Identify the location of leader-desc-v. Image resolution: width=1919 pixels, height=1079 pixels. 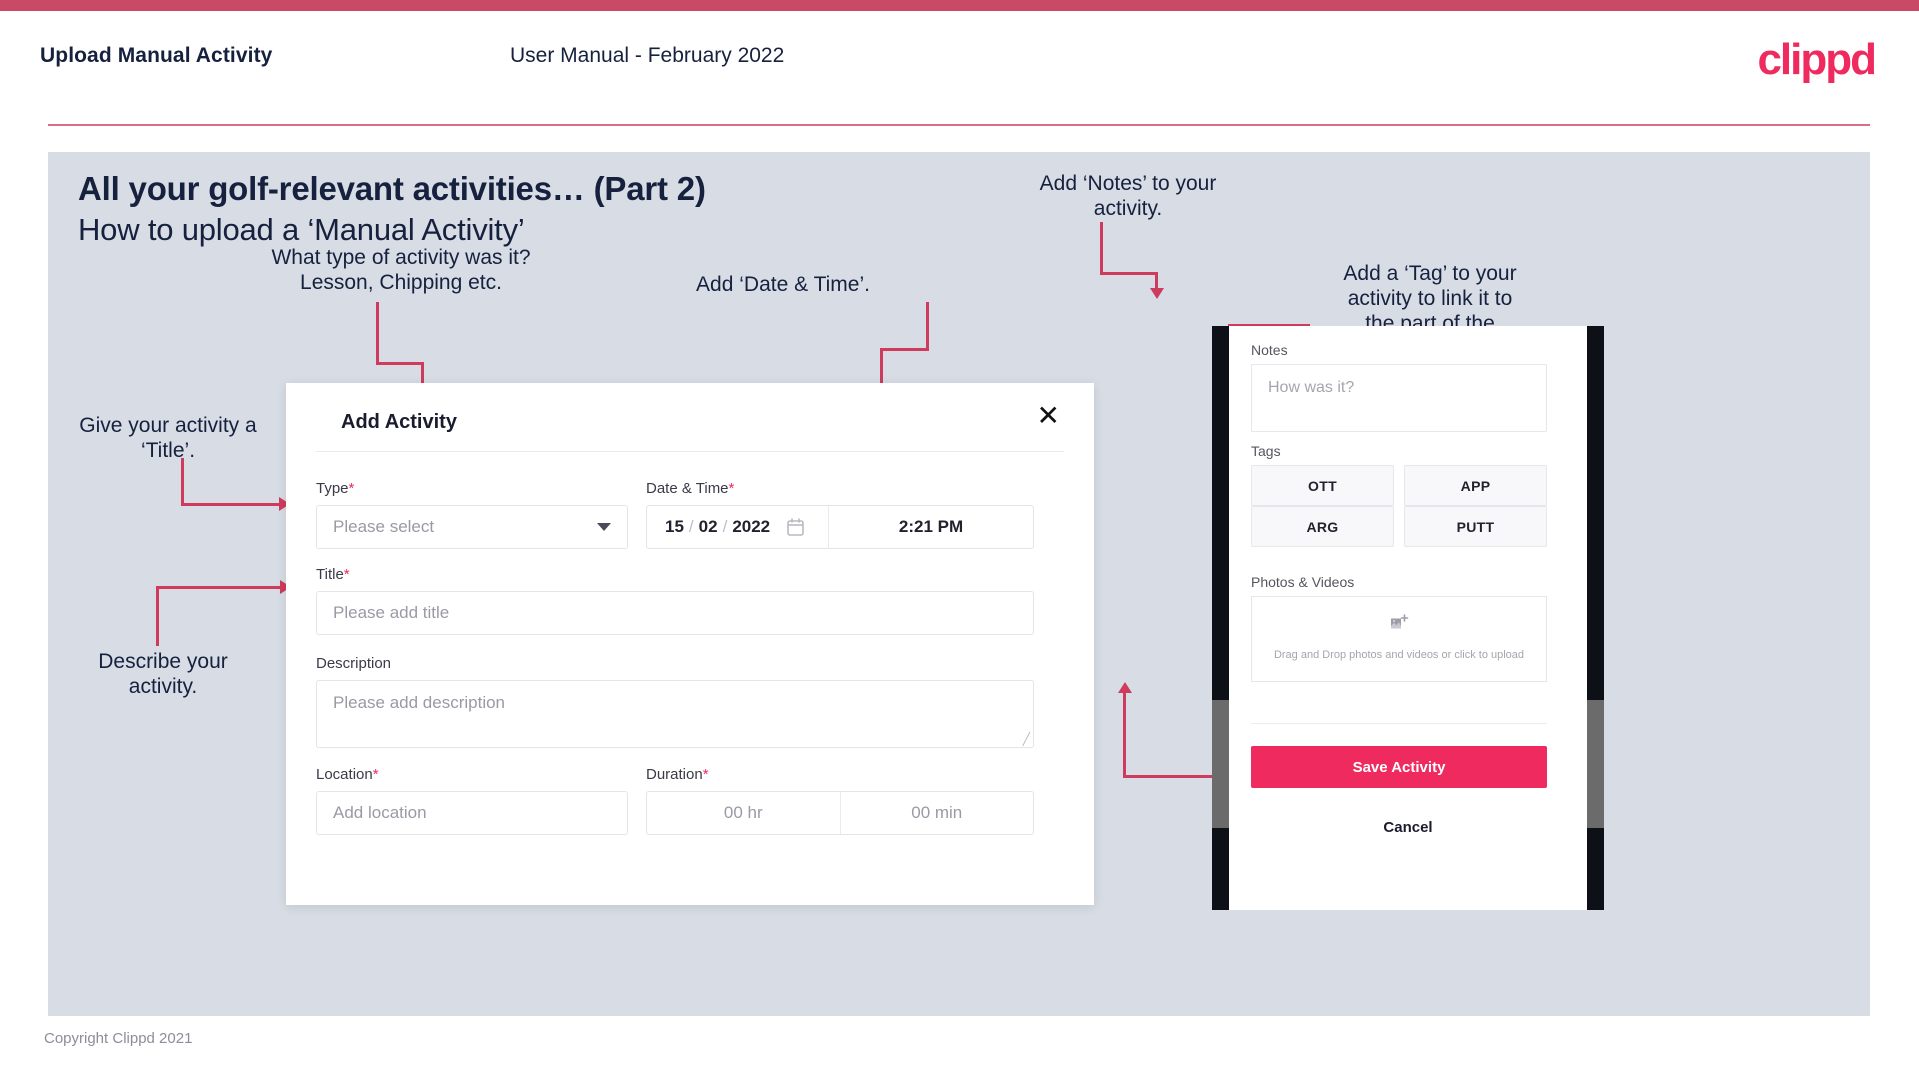
(157, 616).